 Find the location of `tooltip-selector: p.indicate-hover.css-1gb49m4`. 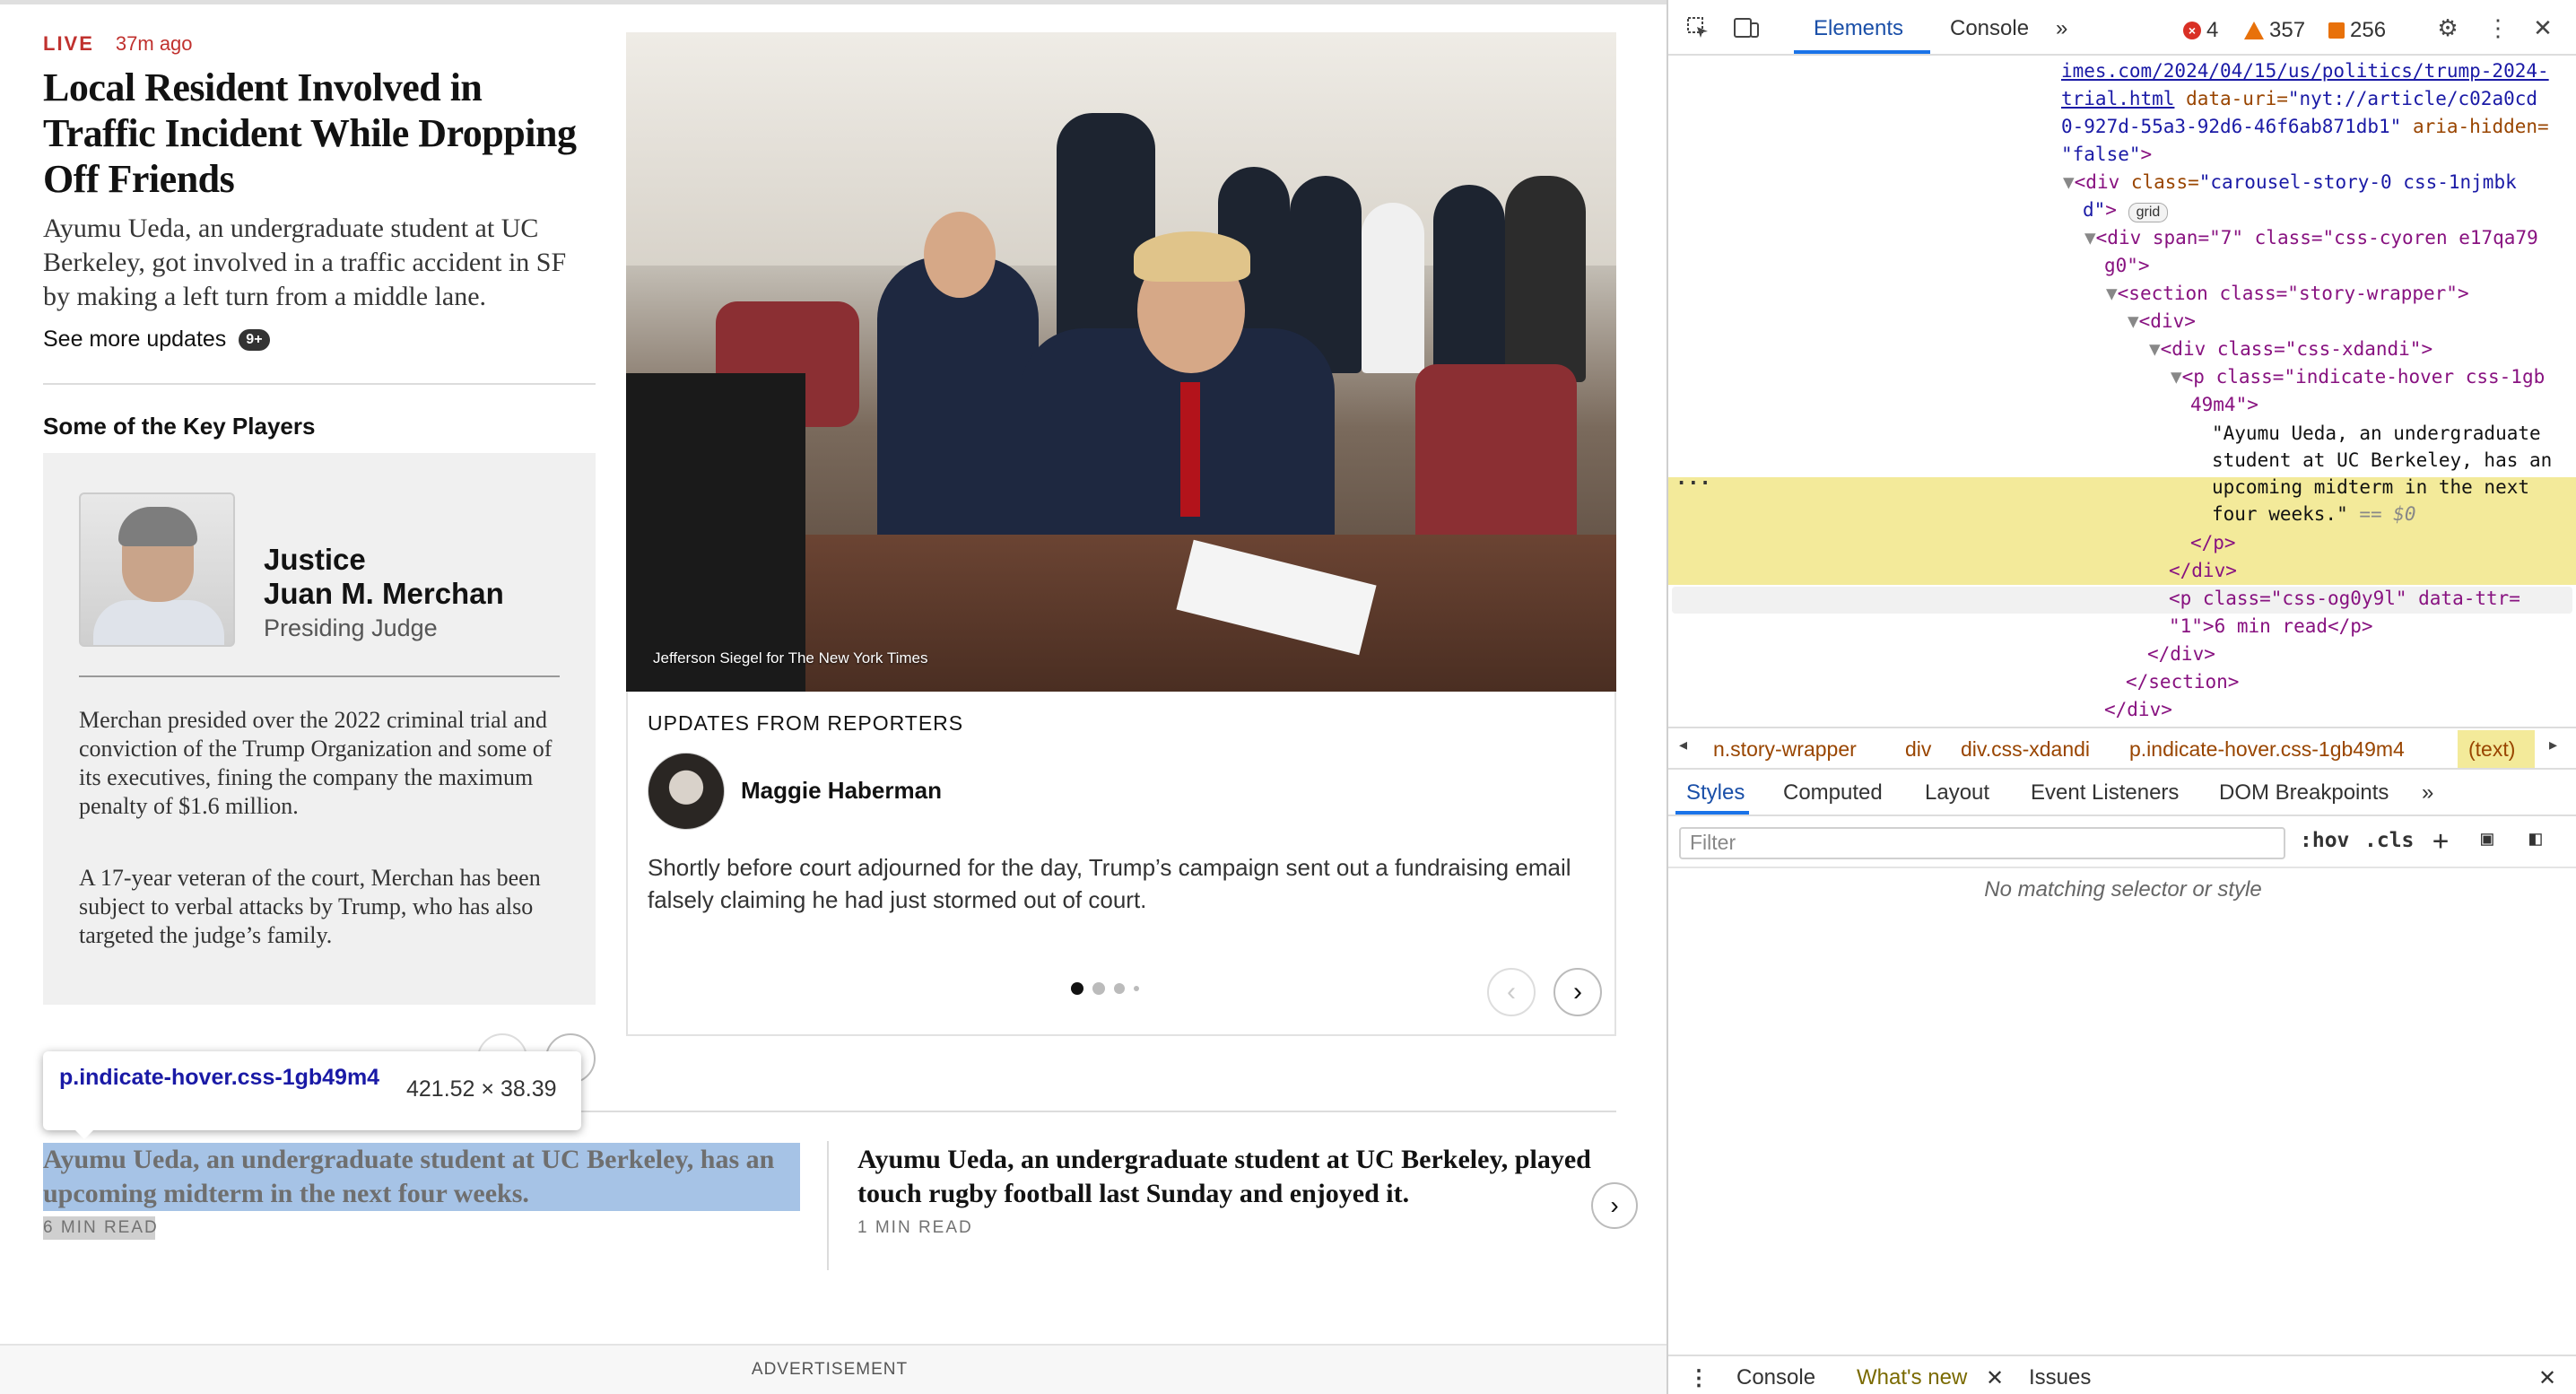

tooltip-selector: p.indicate-hover.css-1gb49m4 is located at coordinates (219, 1077).